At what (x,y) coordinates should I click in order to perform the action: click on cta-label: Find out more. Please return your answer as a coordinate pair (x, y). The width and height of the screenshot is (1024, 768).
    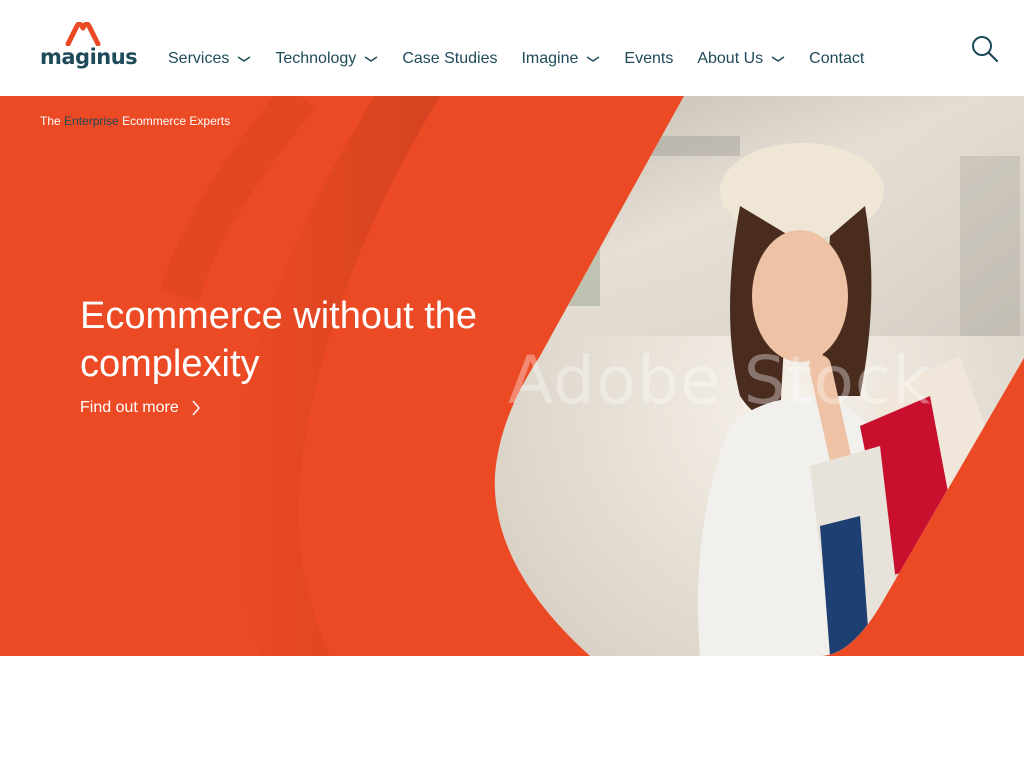
    Looking at the image, I should click on (129, 407).